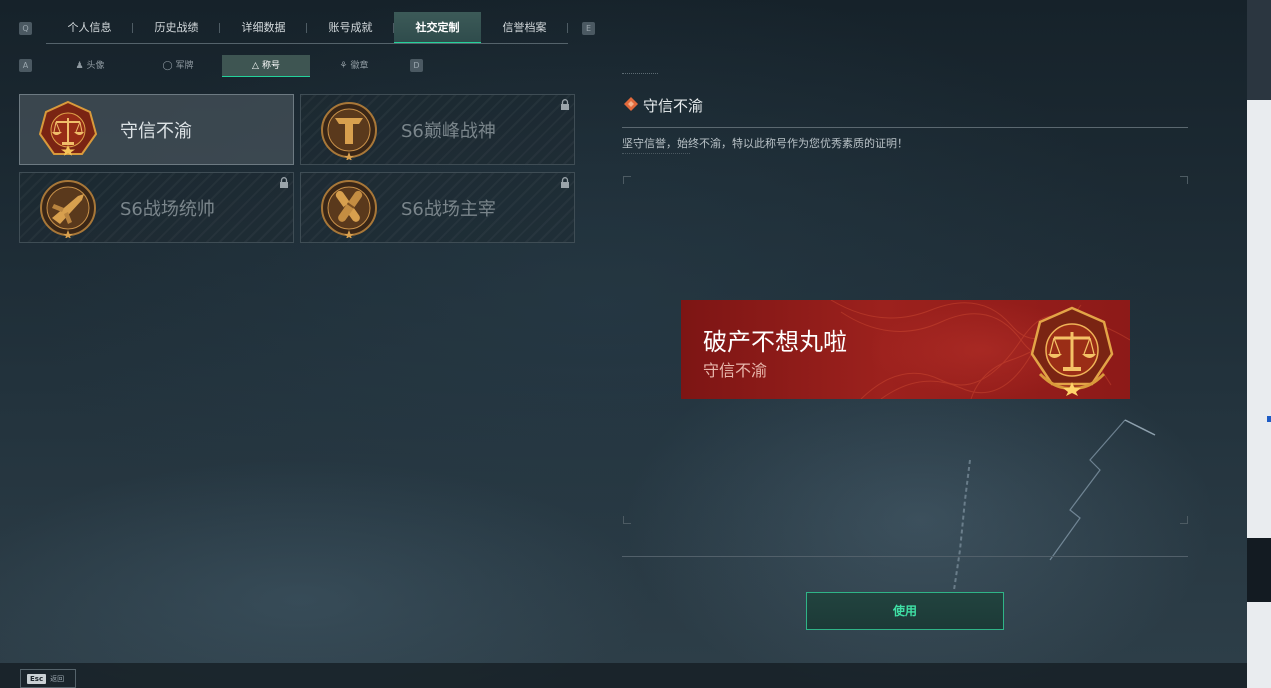 The image size is (1271, 688). What do you see at coordinates (623, 675) in the screenshot?
I see `bottom-bar` at bounding box center [623, 675].